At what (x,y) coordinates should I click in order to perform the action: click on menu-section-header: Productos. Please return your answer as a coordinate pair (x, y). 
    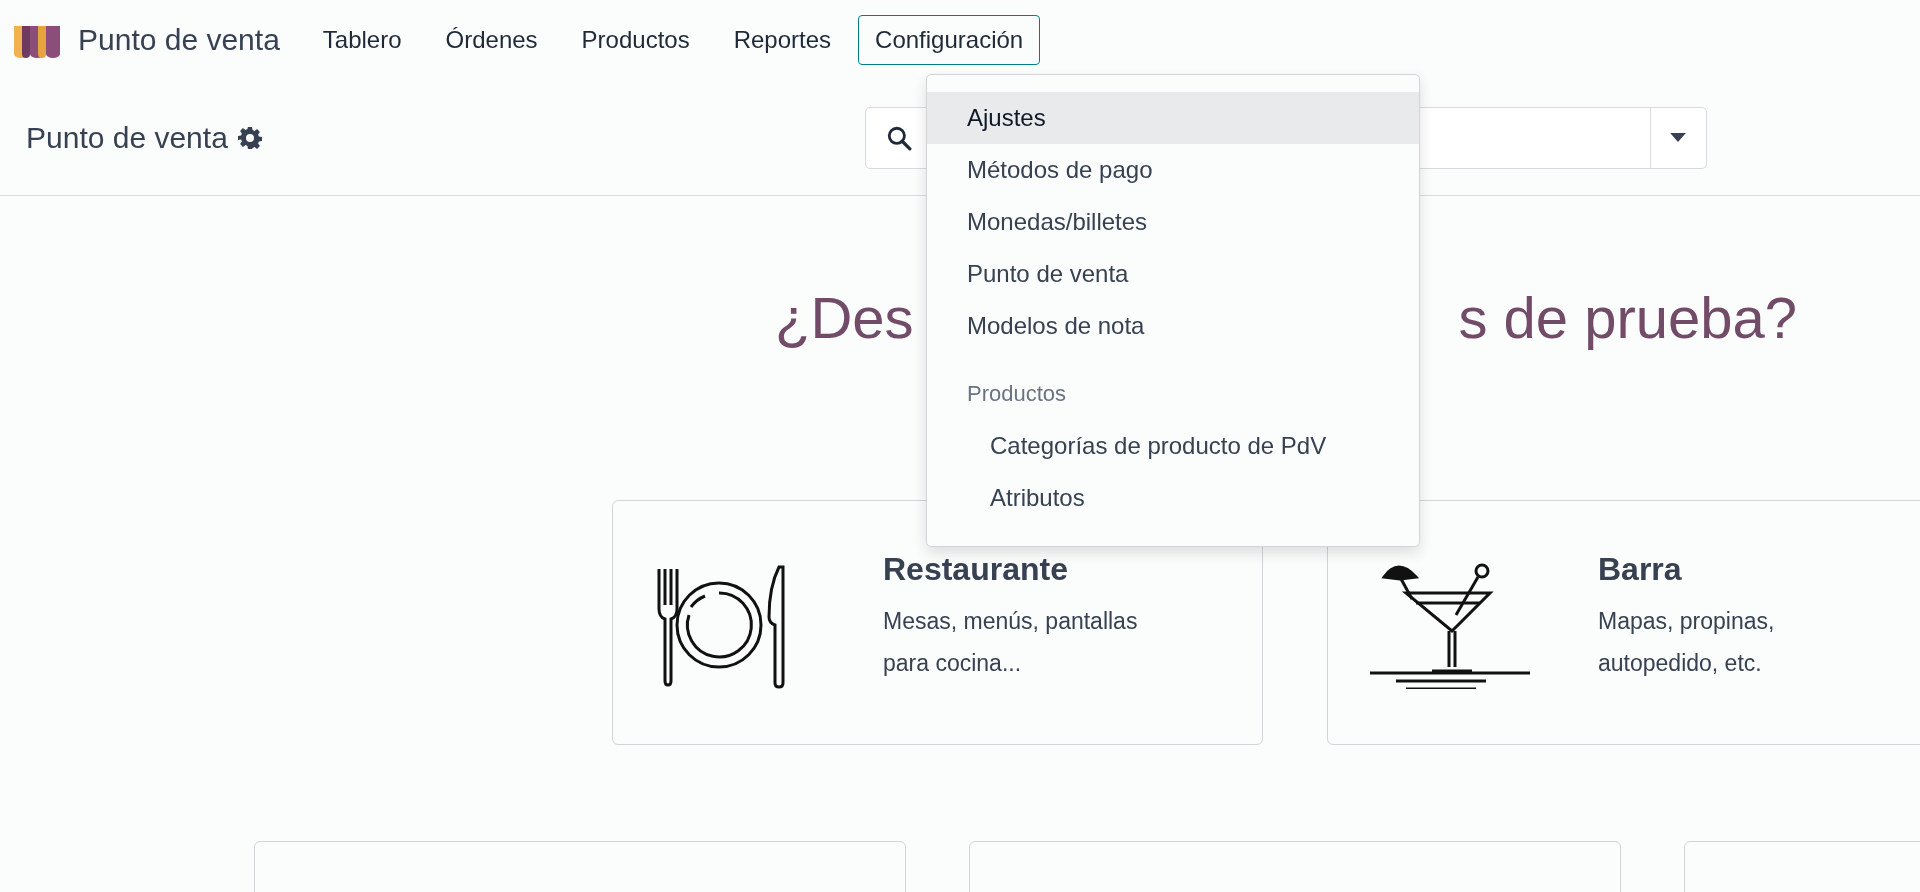
    Looking at the image, I should click on (1017, 394).